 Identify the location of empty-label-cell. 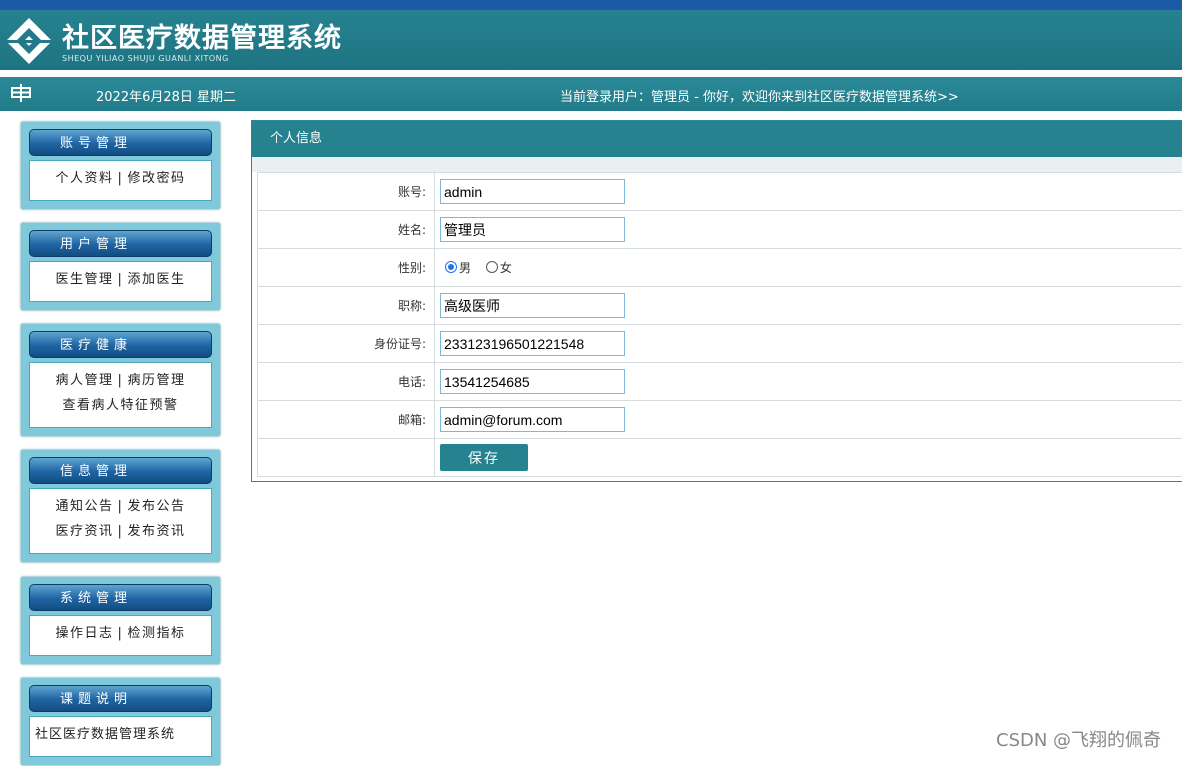
(346, 458).